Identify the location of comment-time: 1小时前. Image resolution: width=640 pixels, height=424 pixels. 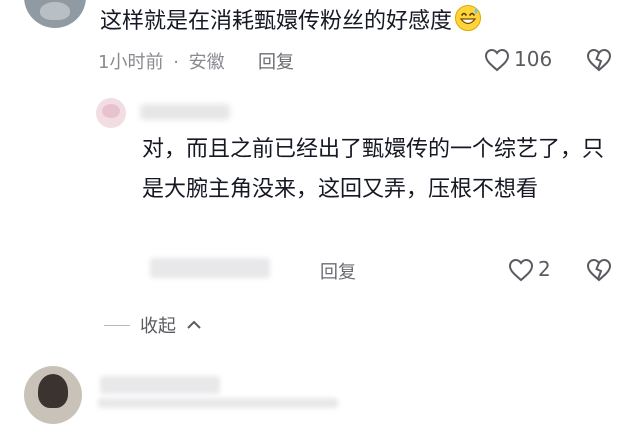
(131, 62).